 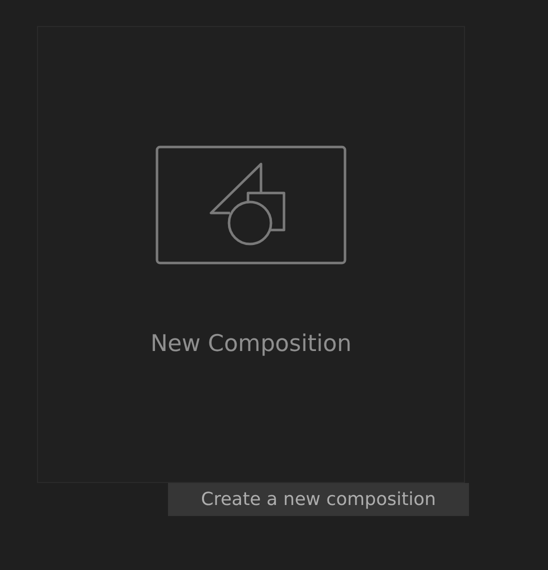 I want to click on tooltip: Create a new composition, so click(x=318, y=499).